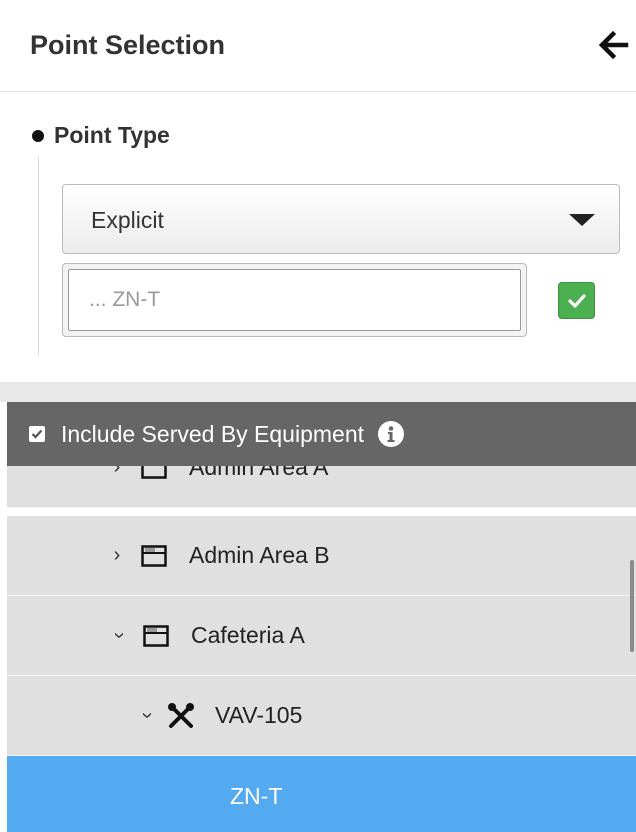 The image size is (636, 832). I want to click on include-served-bar: Include Served By Equipment, so click(321, 434).